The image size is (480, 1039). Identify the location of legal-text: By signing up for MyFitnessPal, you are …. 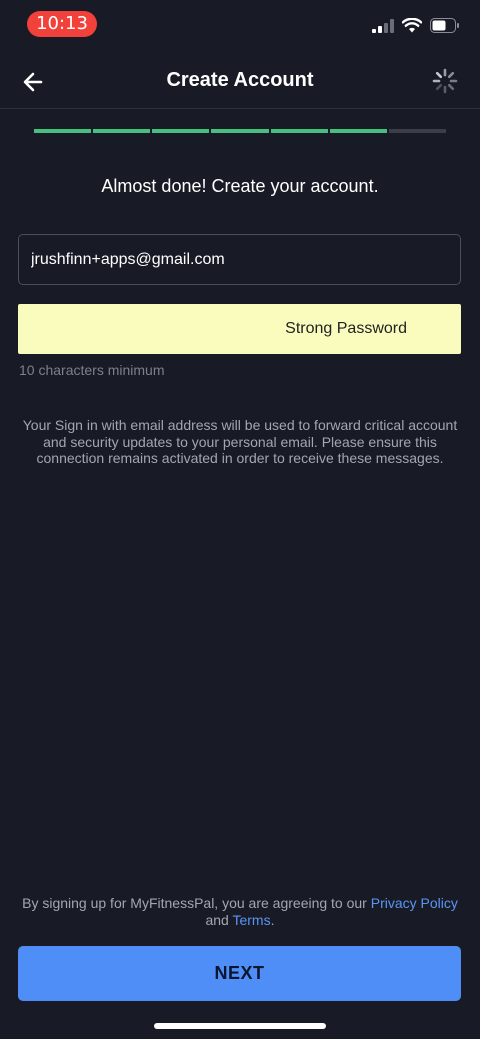
(240, 912).